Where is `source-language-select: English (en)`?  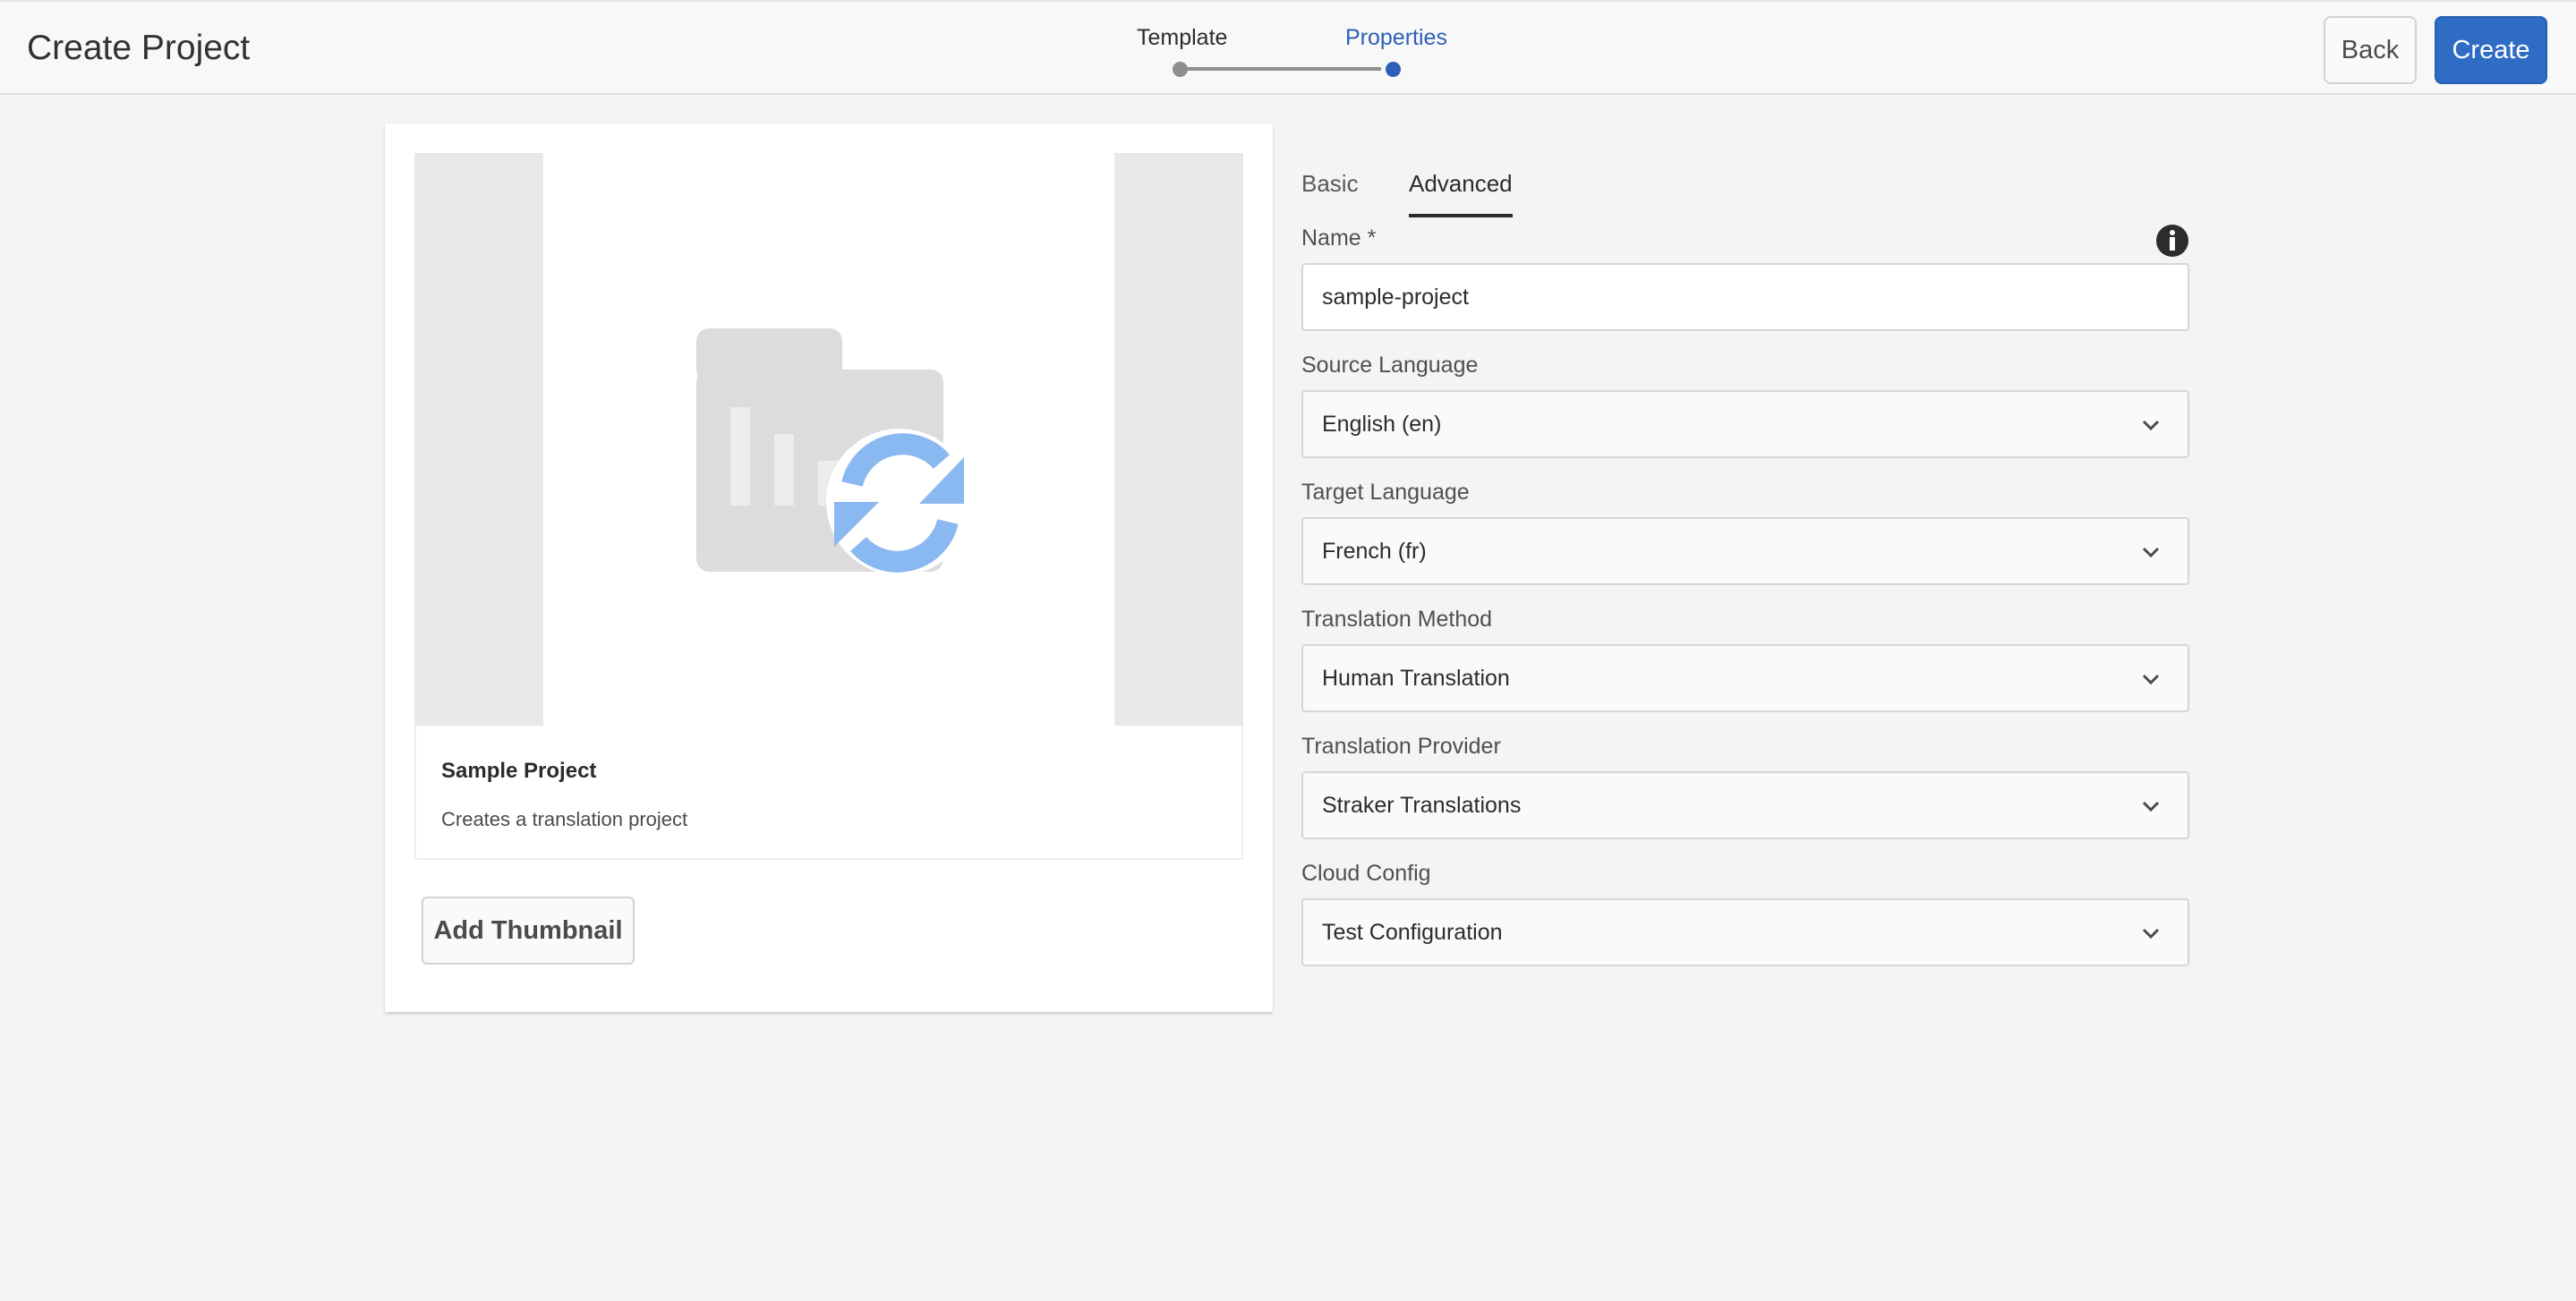 source-language-select: English (en) is located at coordinates (1745, 424).